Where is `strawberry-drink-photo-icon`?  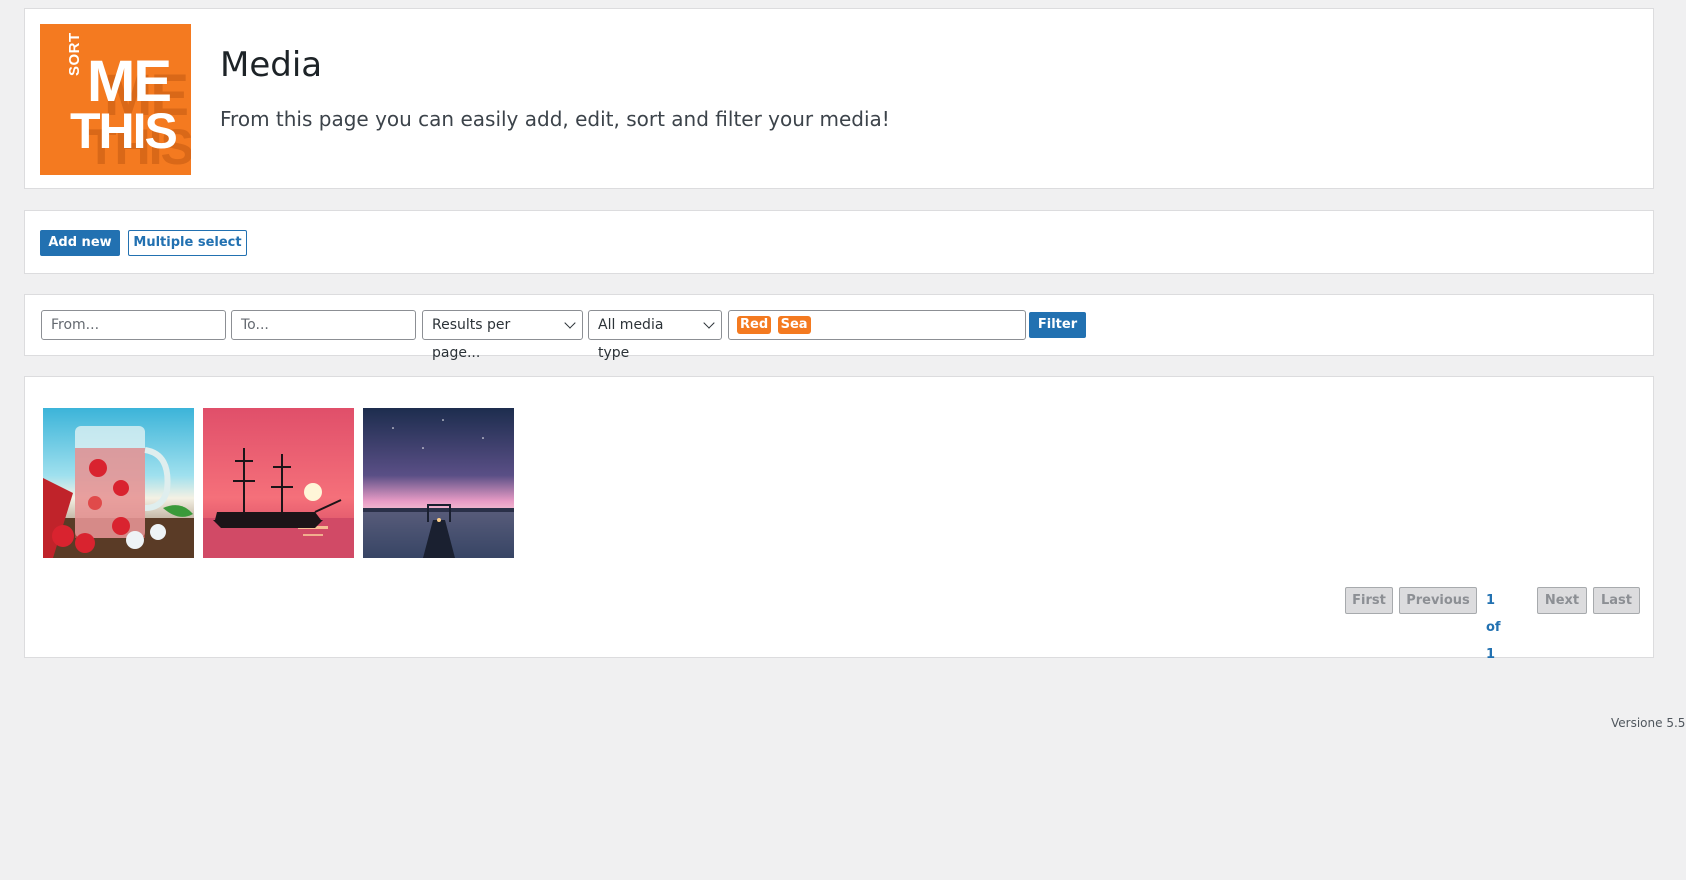
strawberry-drink-photo-icon is located at coordinates (118, 483).